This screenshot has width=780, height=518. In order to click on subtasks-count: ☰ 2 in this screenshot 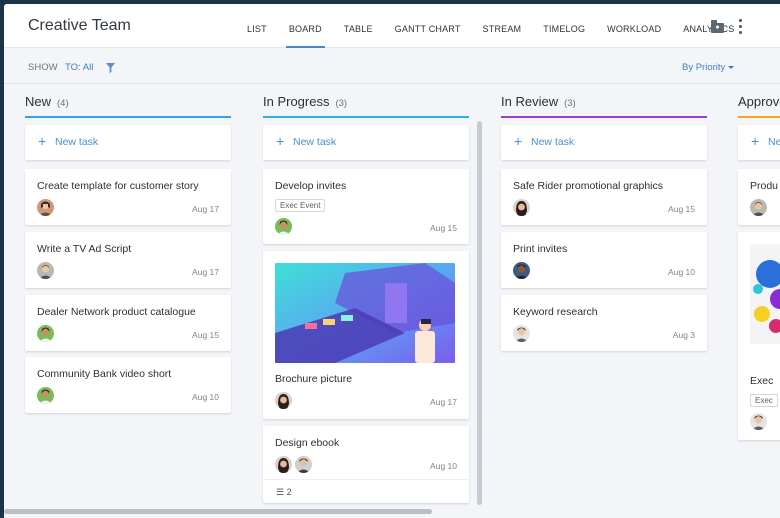, I will do `click(284, 492)`.